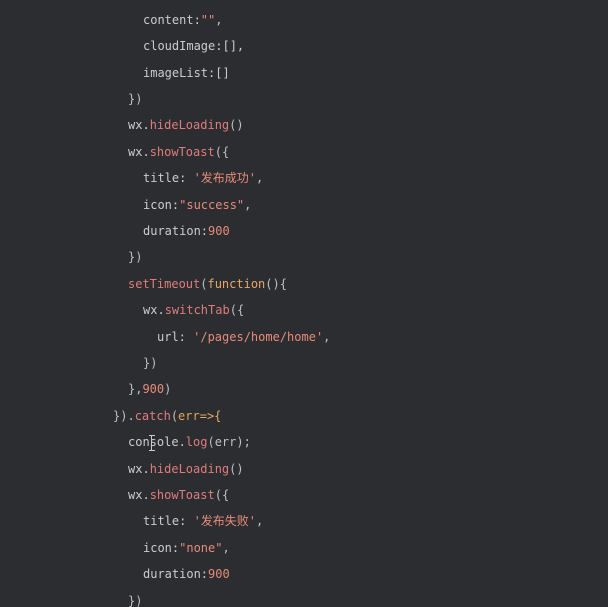 Image resolution: width=608 pixels, height=607 pixels. What do you see at coordinates (201, 548) in the screenshot?
I see `code-token: "none"` at bounding box center [201, 548].